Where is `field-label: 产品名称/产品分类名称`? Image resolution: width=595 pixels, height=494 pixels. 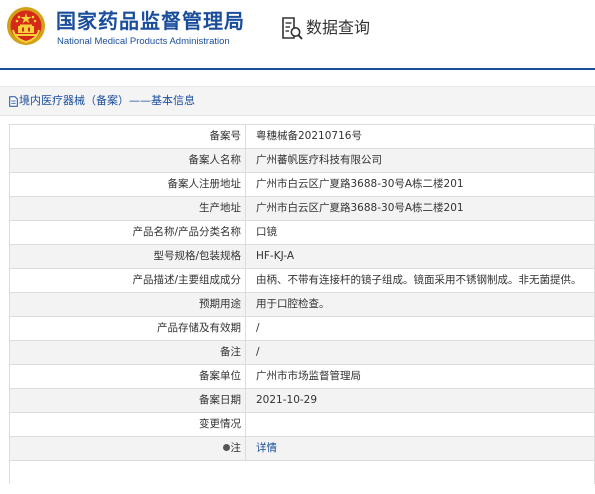
field-label: 产品名称/产品分类名称 is located at coordinates (128, 232).